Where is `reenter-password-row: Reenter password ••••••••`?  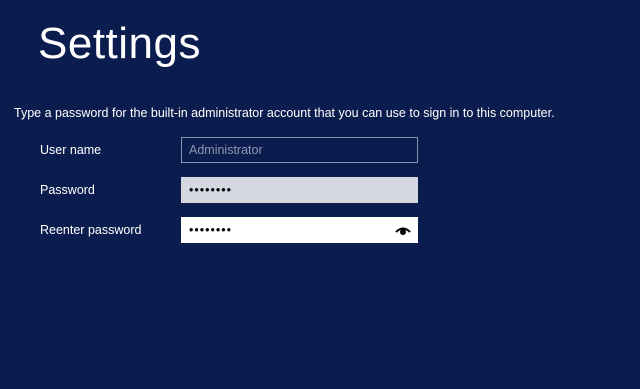 reenter-password-row: Reenter password •••••••• is located at coordinates (320, 230).